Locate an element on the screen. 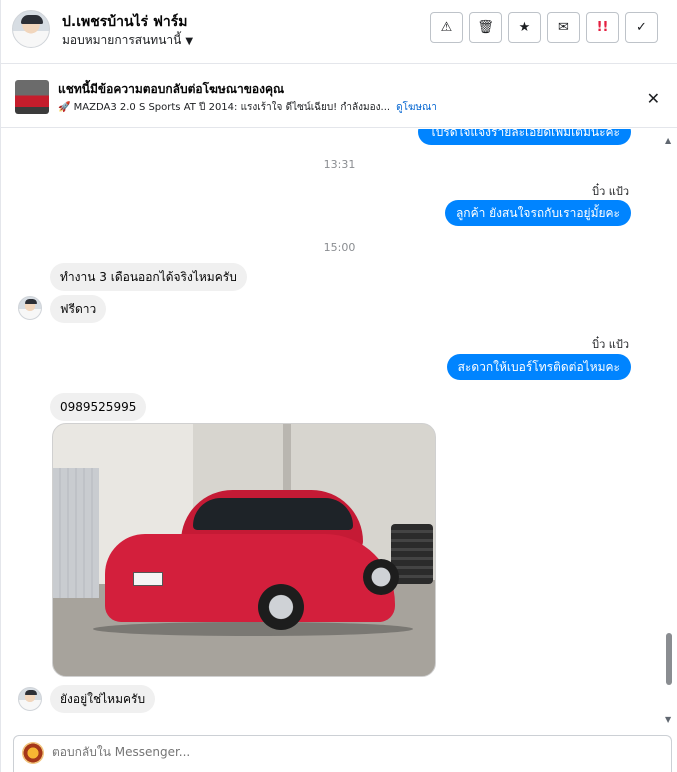  scroll-down-icon: ▼ is located at coordinates (668, 719).